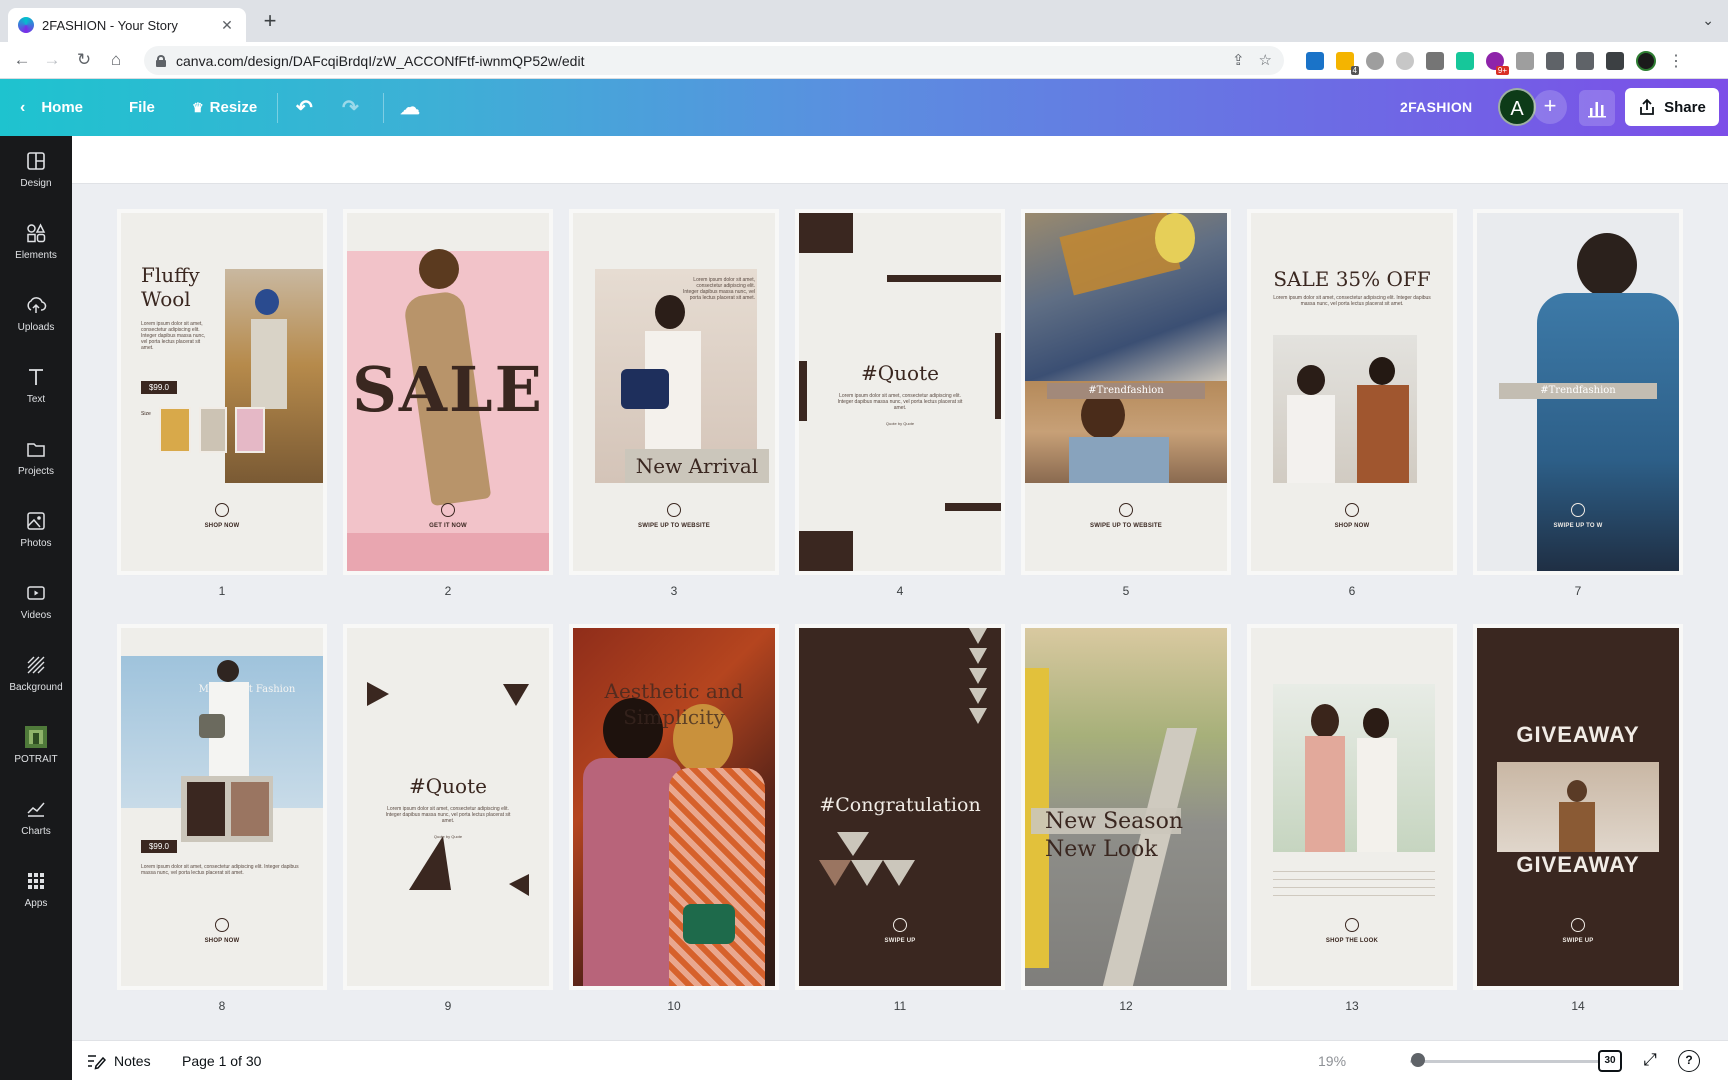  I want to click on sidebar-item-elements: Elements, so click(36, 243).